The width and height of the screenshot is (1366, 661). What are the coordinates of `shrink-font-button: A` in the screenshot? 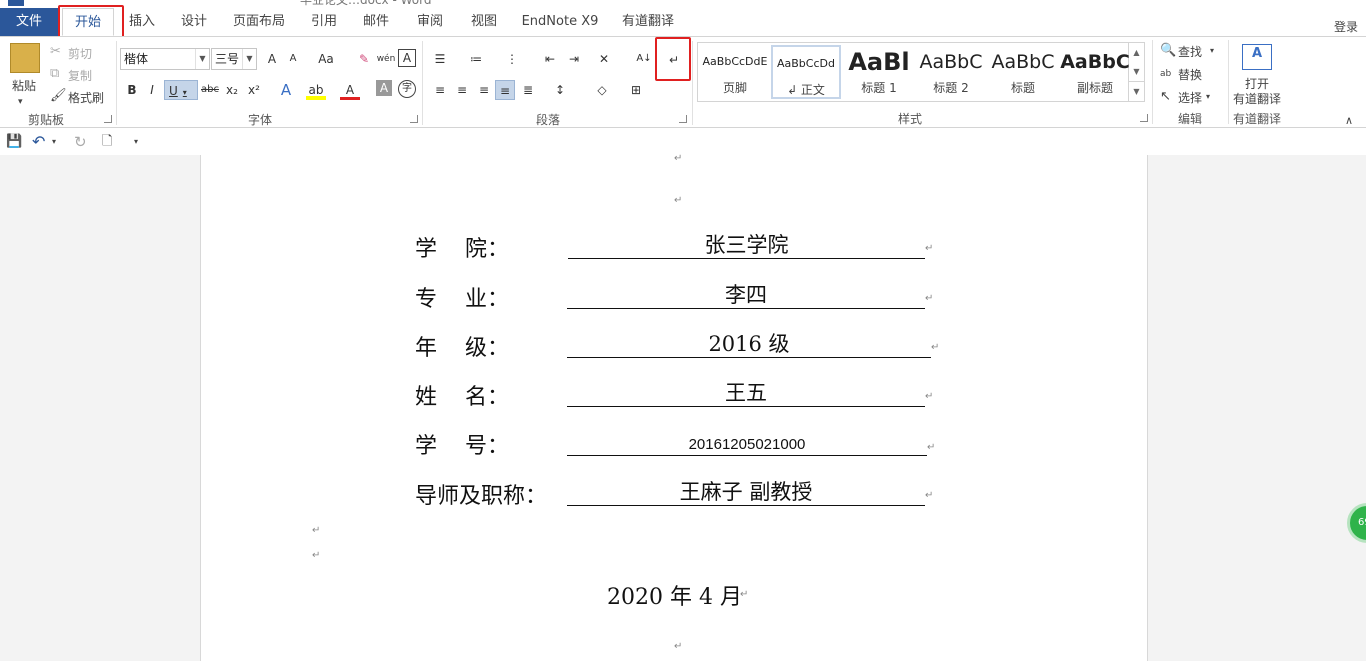 It's located at (293, 59).